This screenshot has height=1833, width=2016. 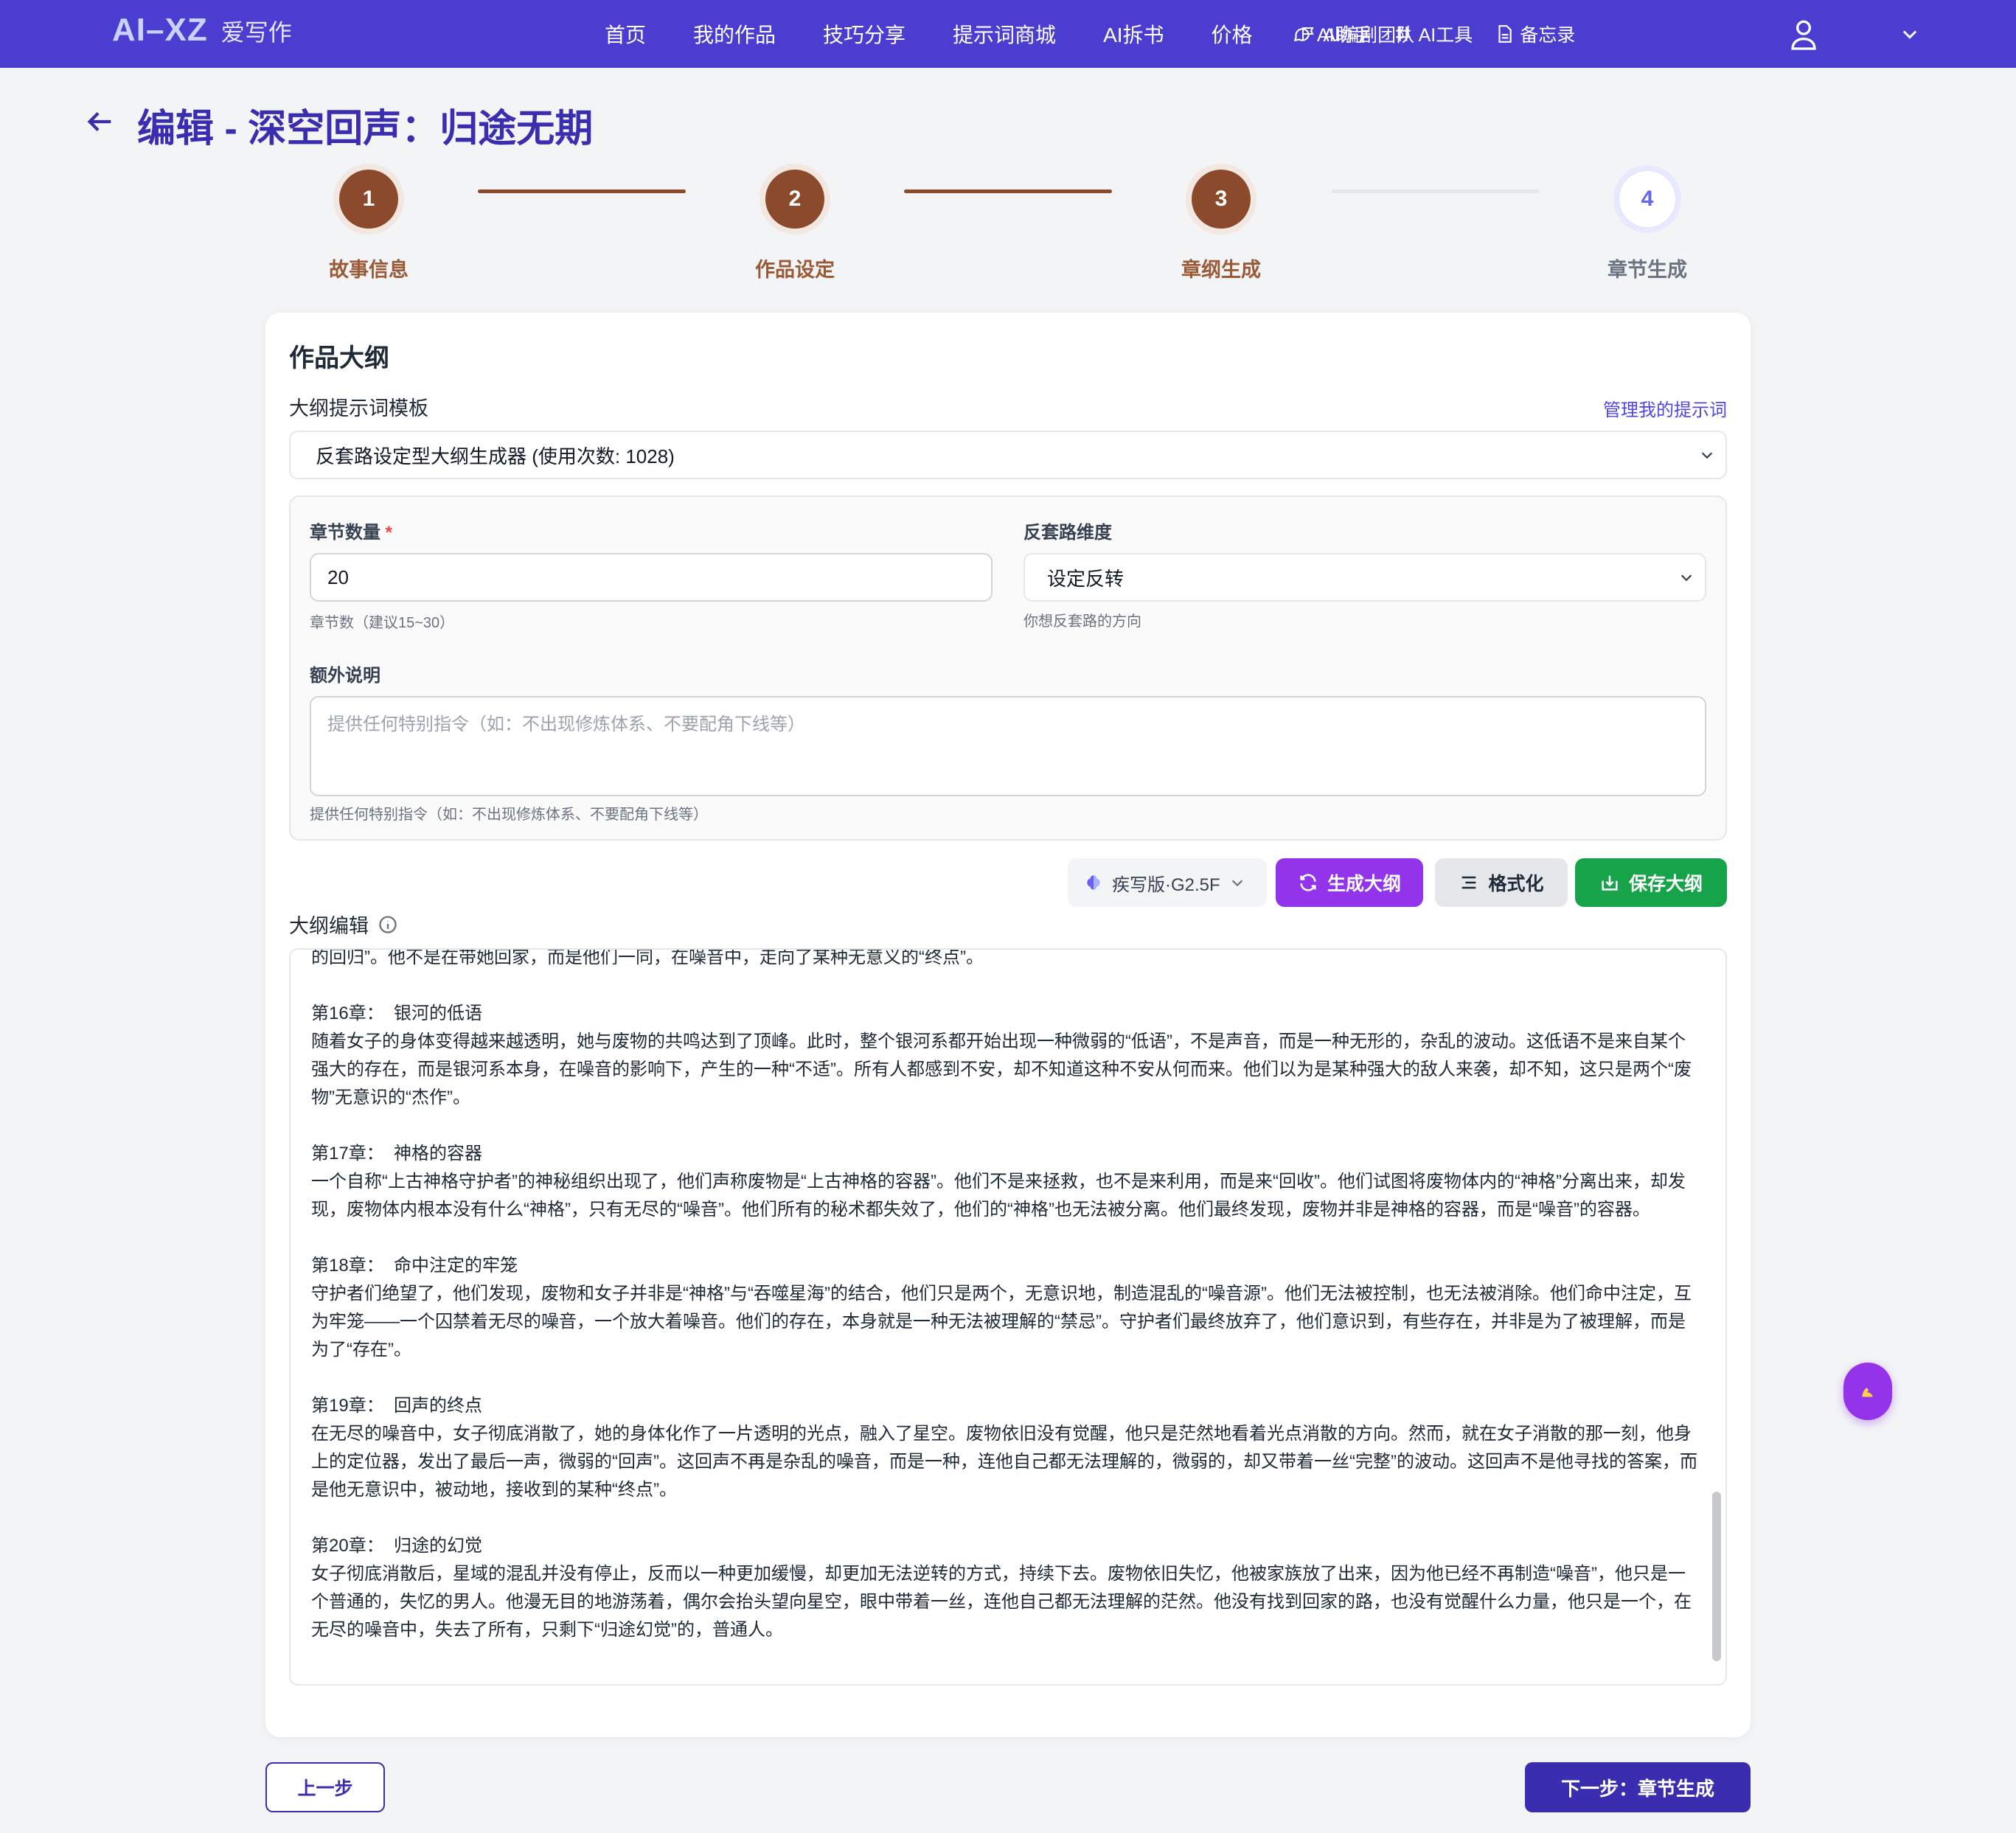 What do you see at coordinates (1717, 1576) in the screenshot?
I see `editor-scrollbar` at bounding box center [1717, 1576].